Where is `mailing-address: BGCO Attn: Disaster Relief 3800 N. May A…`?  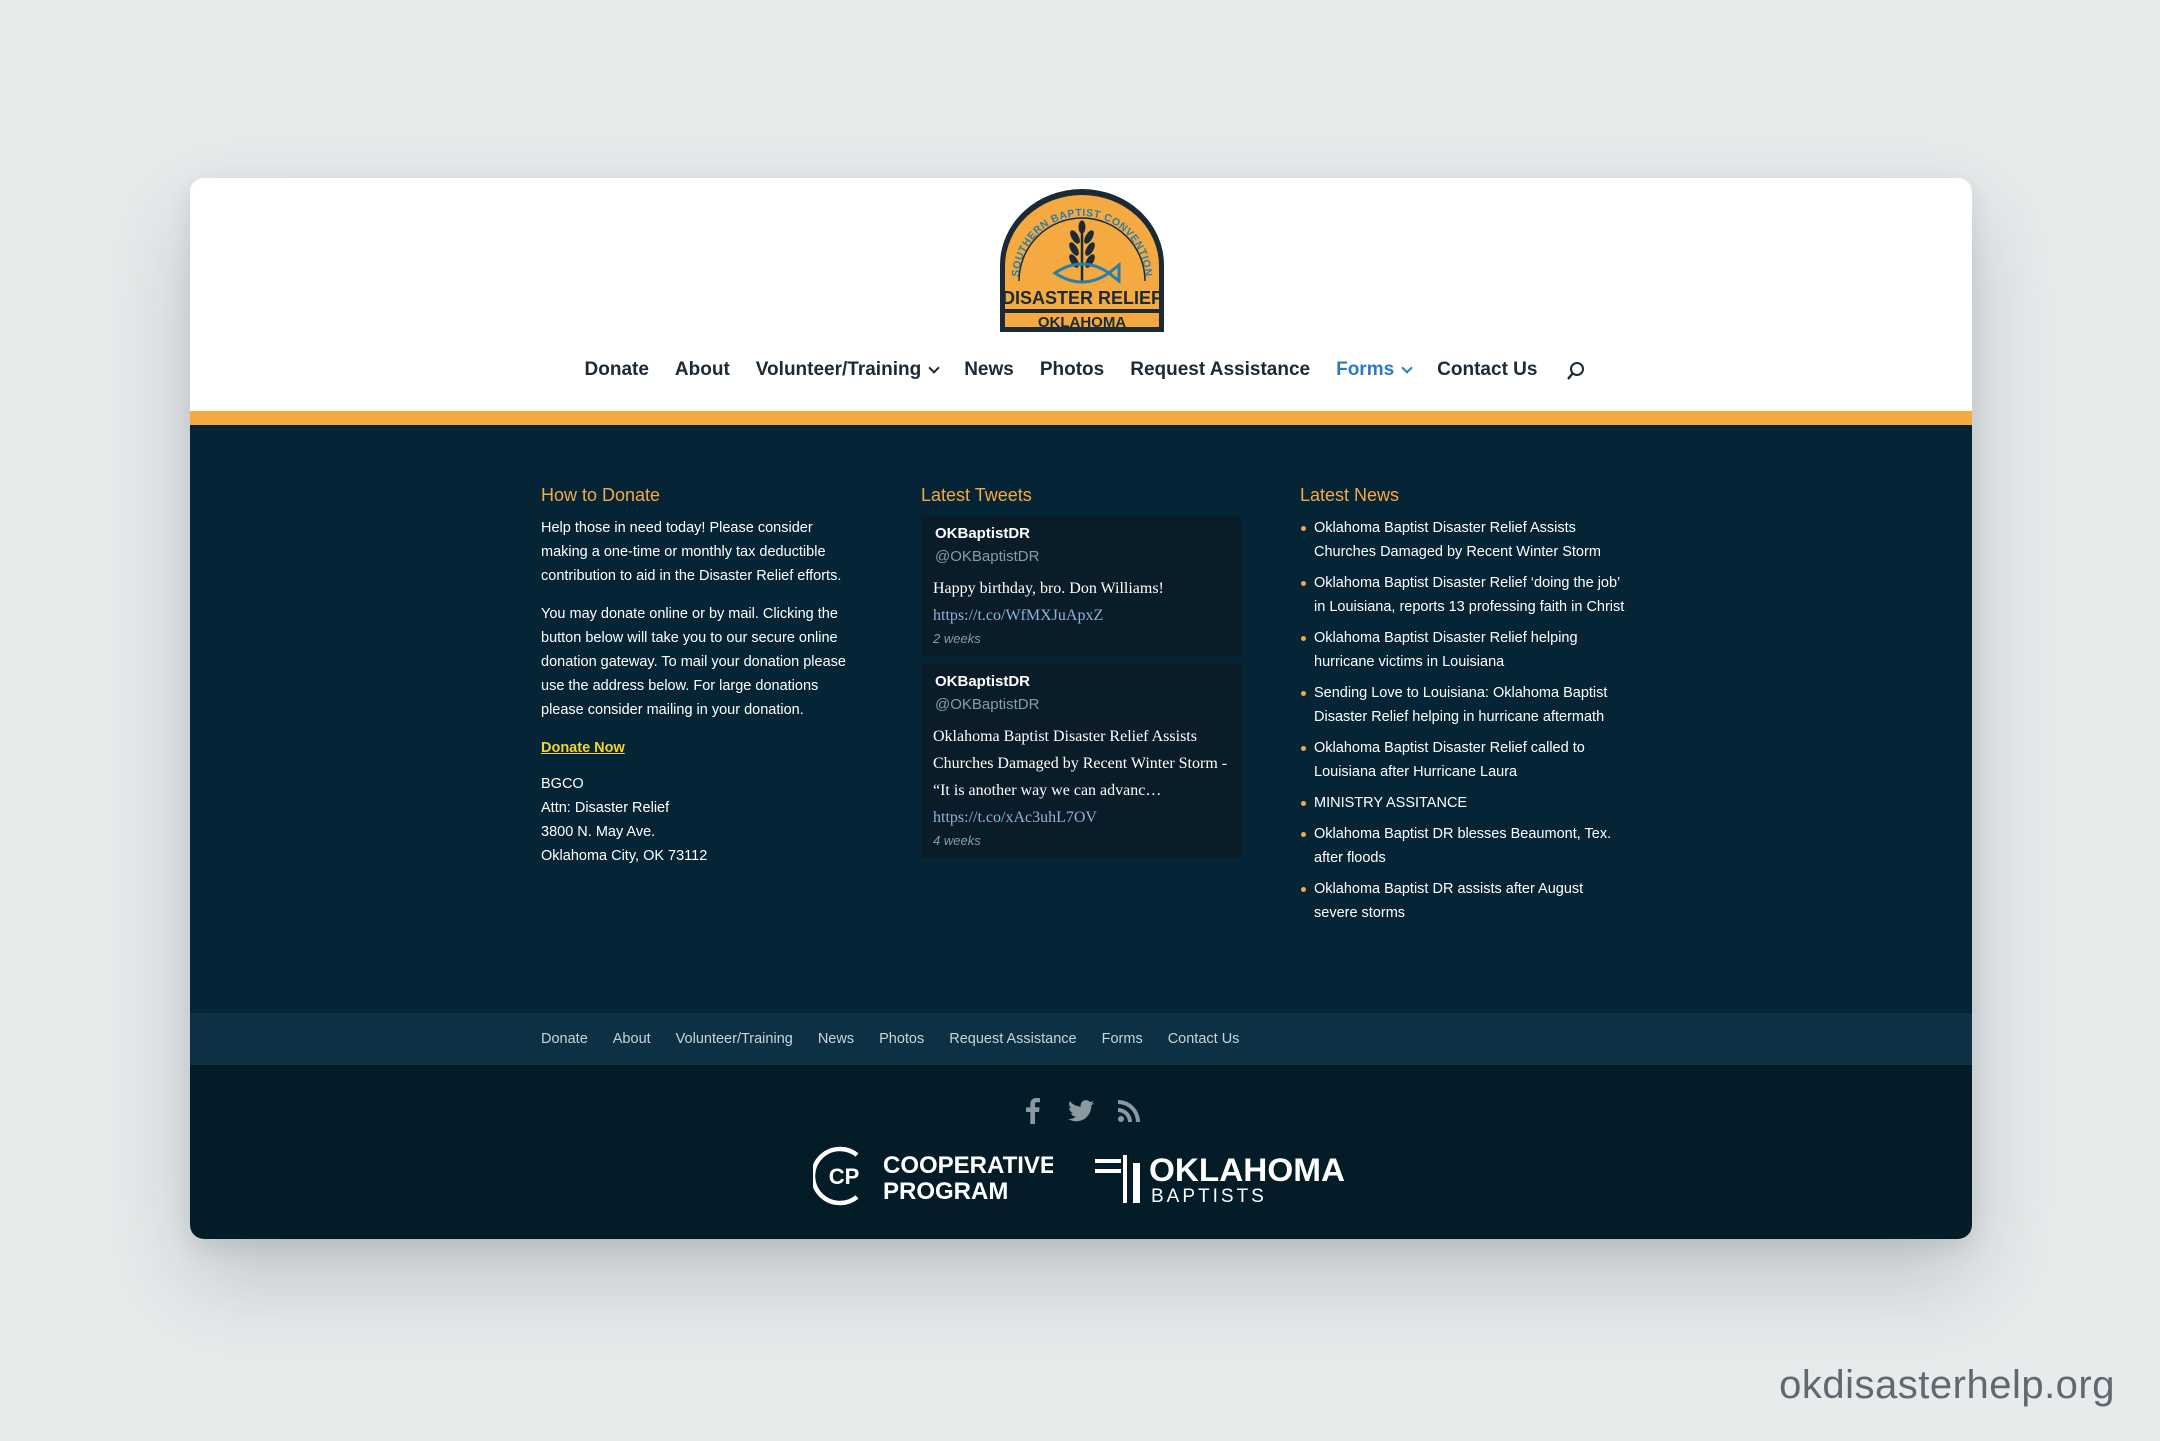
mailing-address: BGCO Attn: Disaster Relief 3800 N. May A… is located at coordinates (624, 820).